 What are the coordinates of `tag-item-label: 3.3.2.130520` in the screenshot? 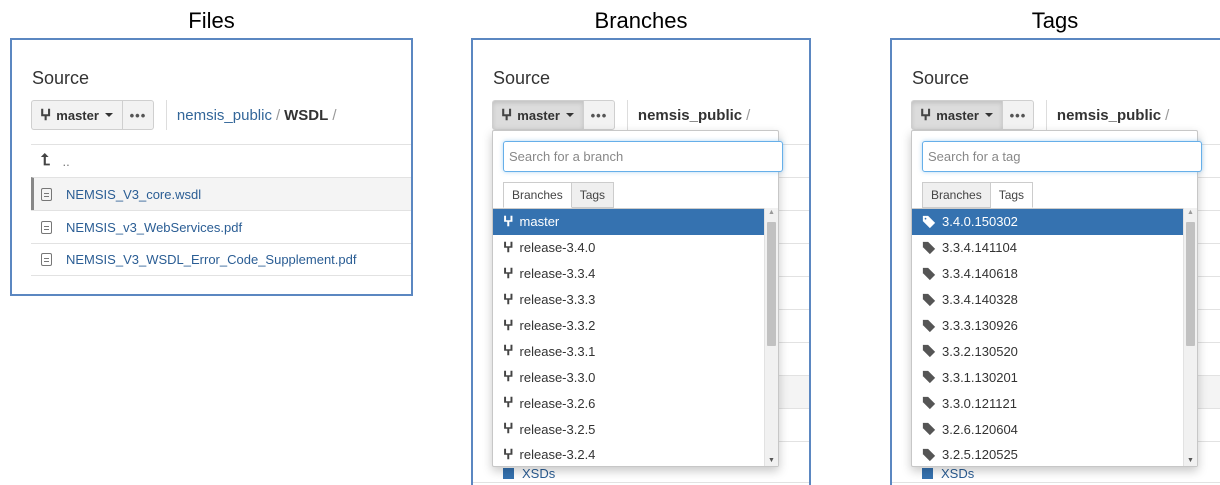 It's located at (980, 351).